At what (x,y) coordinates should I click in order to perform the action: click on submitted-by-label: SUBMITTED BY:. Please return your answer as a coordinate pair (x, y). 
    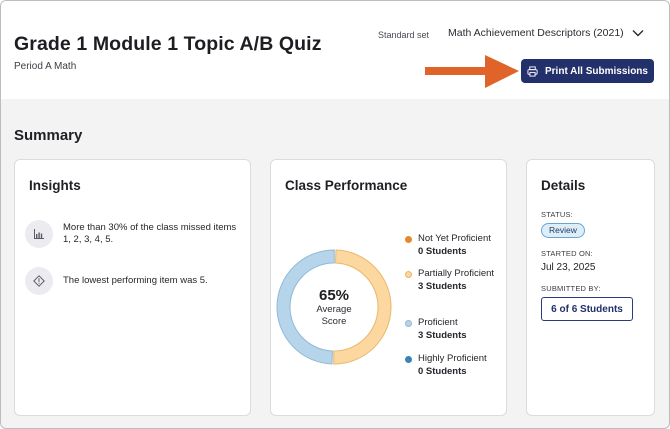
    Looking at the image, I should click on (571, 288).